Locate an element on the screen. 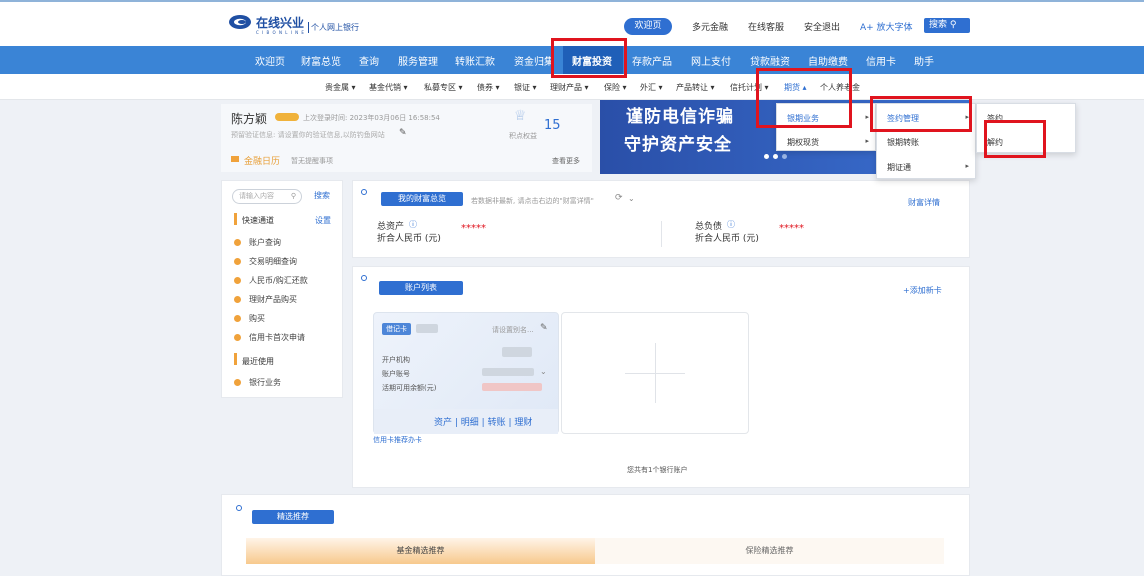 The image size is (1144, 576). vip-badge-icon is located at coordinates (287, 117).